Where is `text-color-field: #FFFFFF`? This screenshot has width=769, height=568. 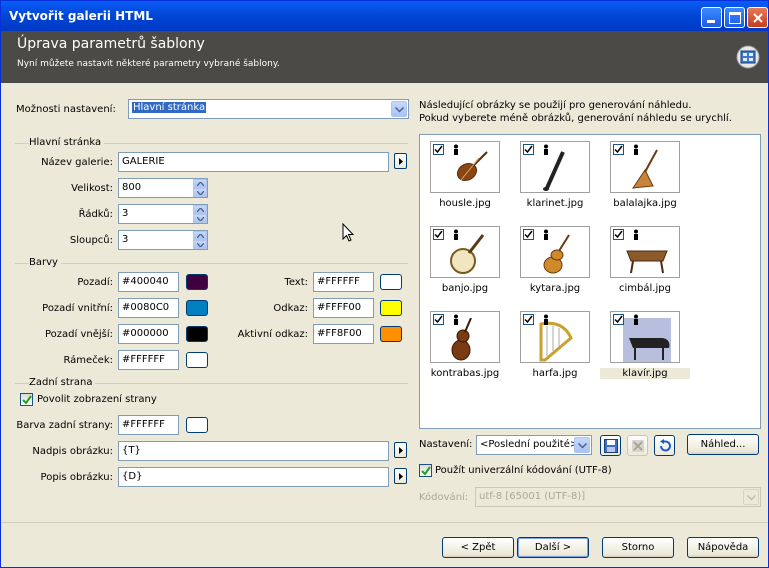
text-color-field: #FFFFFF is located at coordinates (343, 282).